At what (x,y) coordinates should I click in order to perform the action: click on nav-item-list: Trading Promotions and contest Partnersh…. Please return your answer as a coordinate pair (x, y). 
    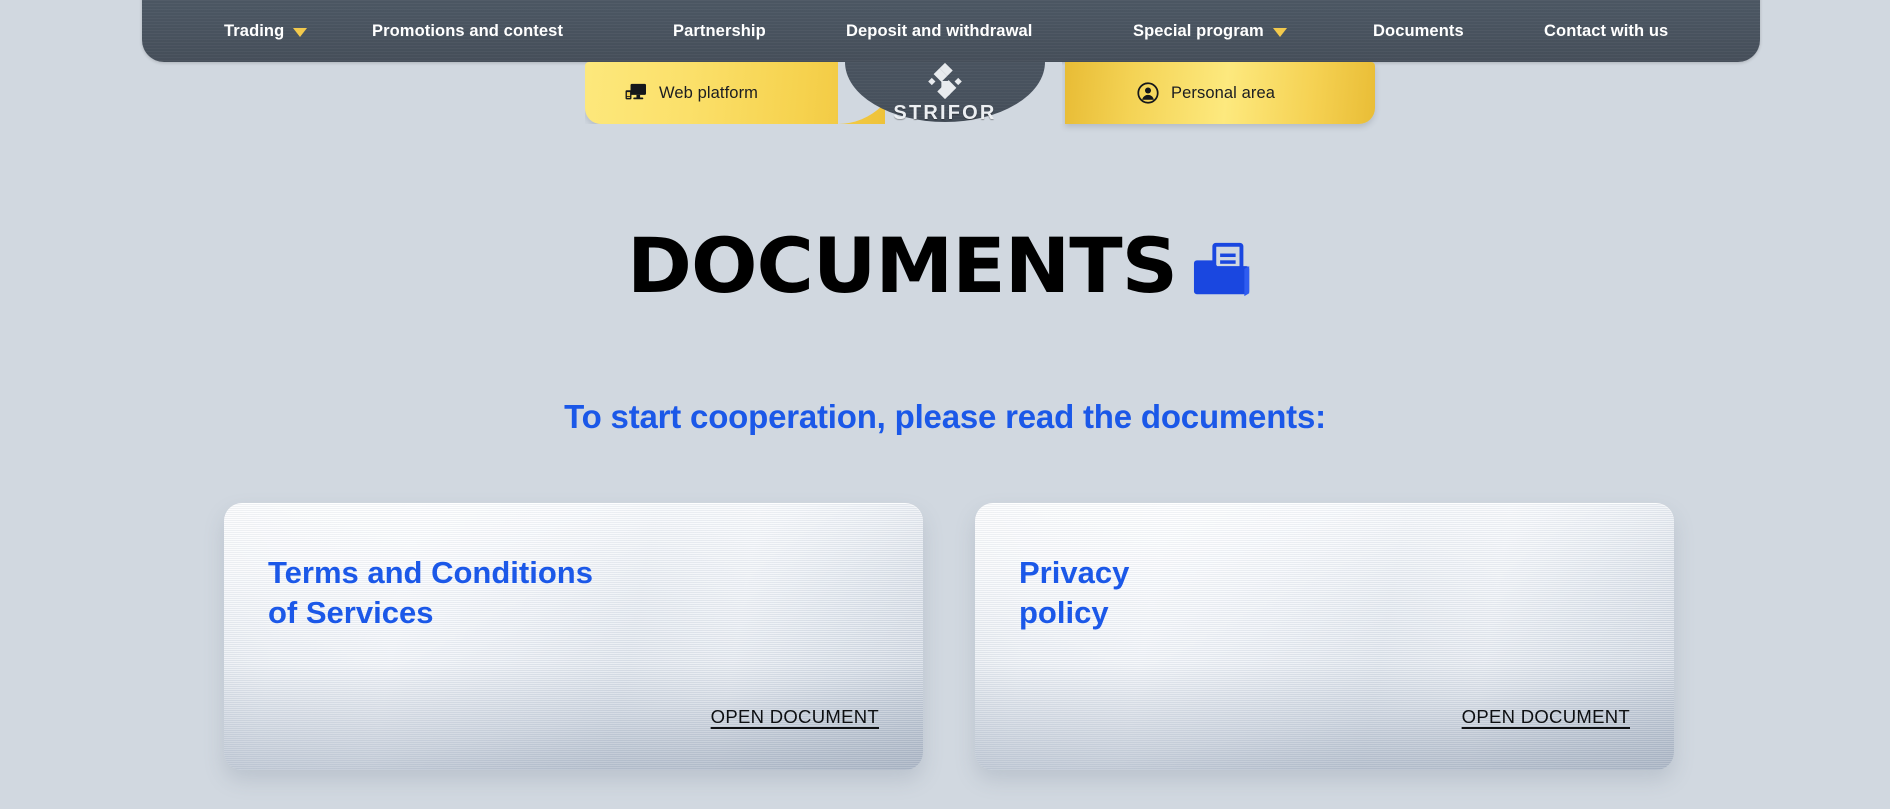
    Looking at the image, I should click on (951, 31).